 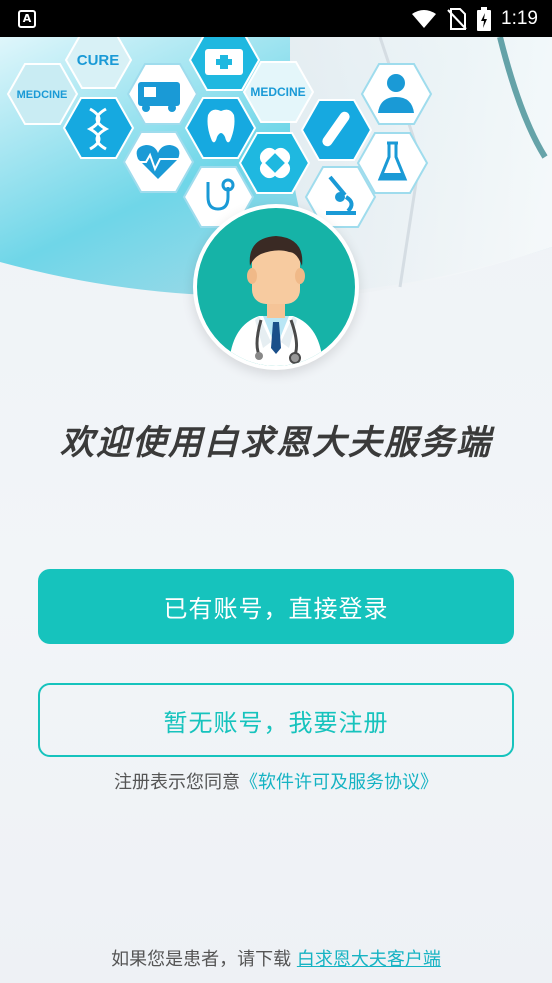 I want to click on agreement-text: 注册表示您同意《软件许可及服务协议》, so click(x=276, y=781).